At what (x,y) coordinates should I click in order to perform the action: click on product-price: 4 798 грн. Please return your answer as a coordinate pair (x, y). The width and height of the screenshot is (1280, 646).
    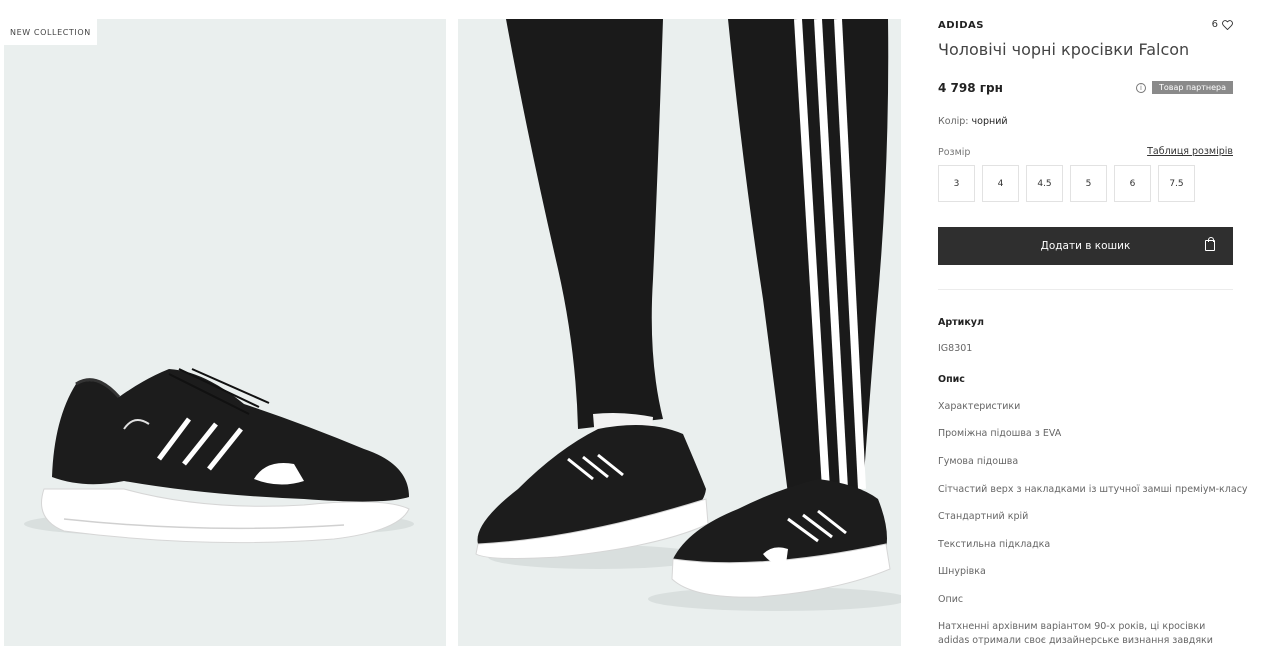
    Looking at the image, I should click on (970, 88).